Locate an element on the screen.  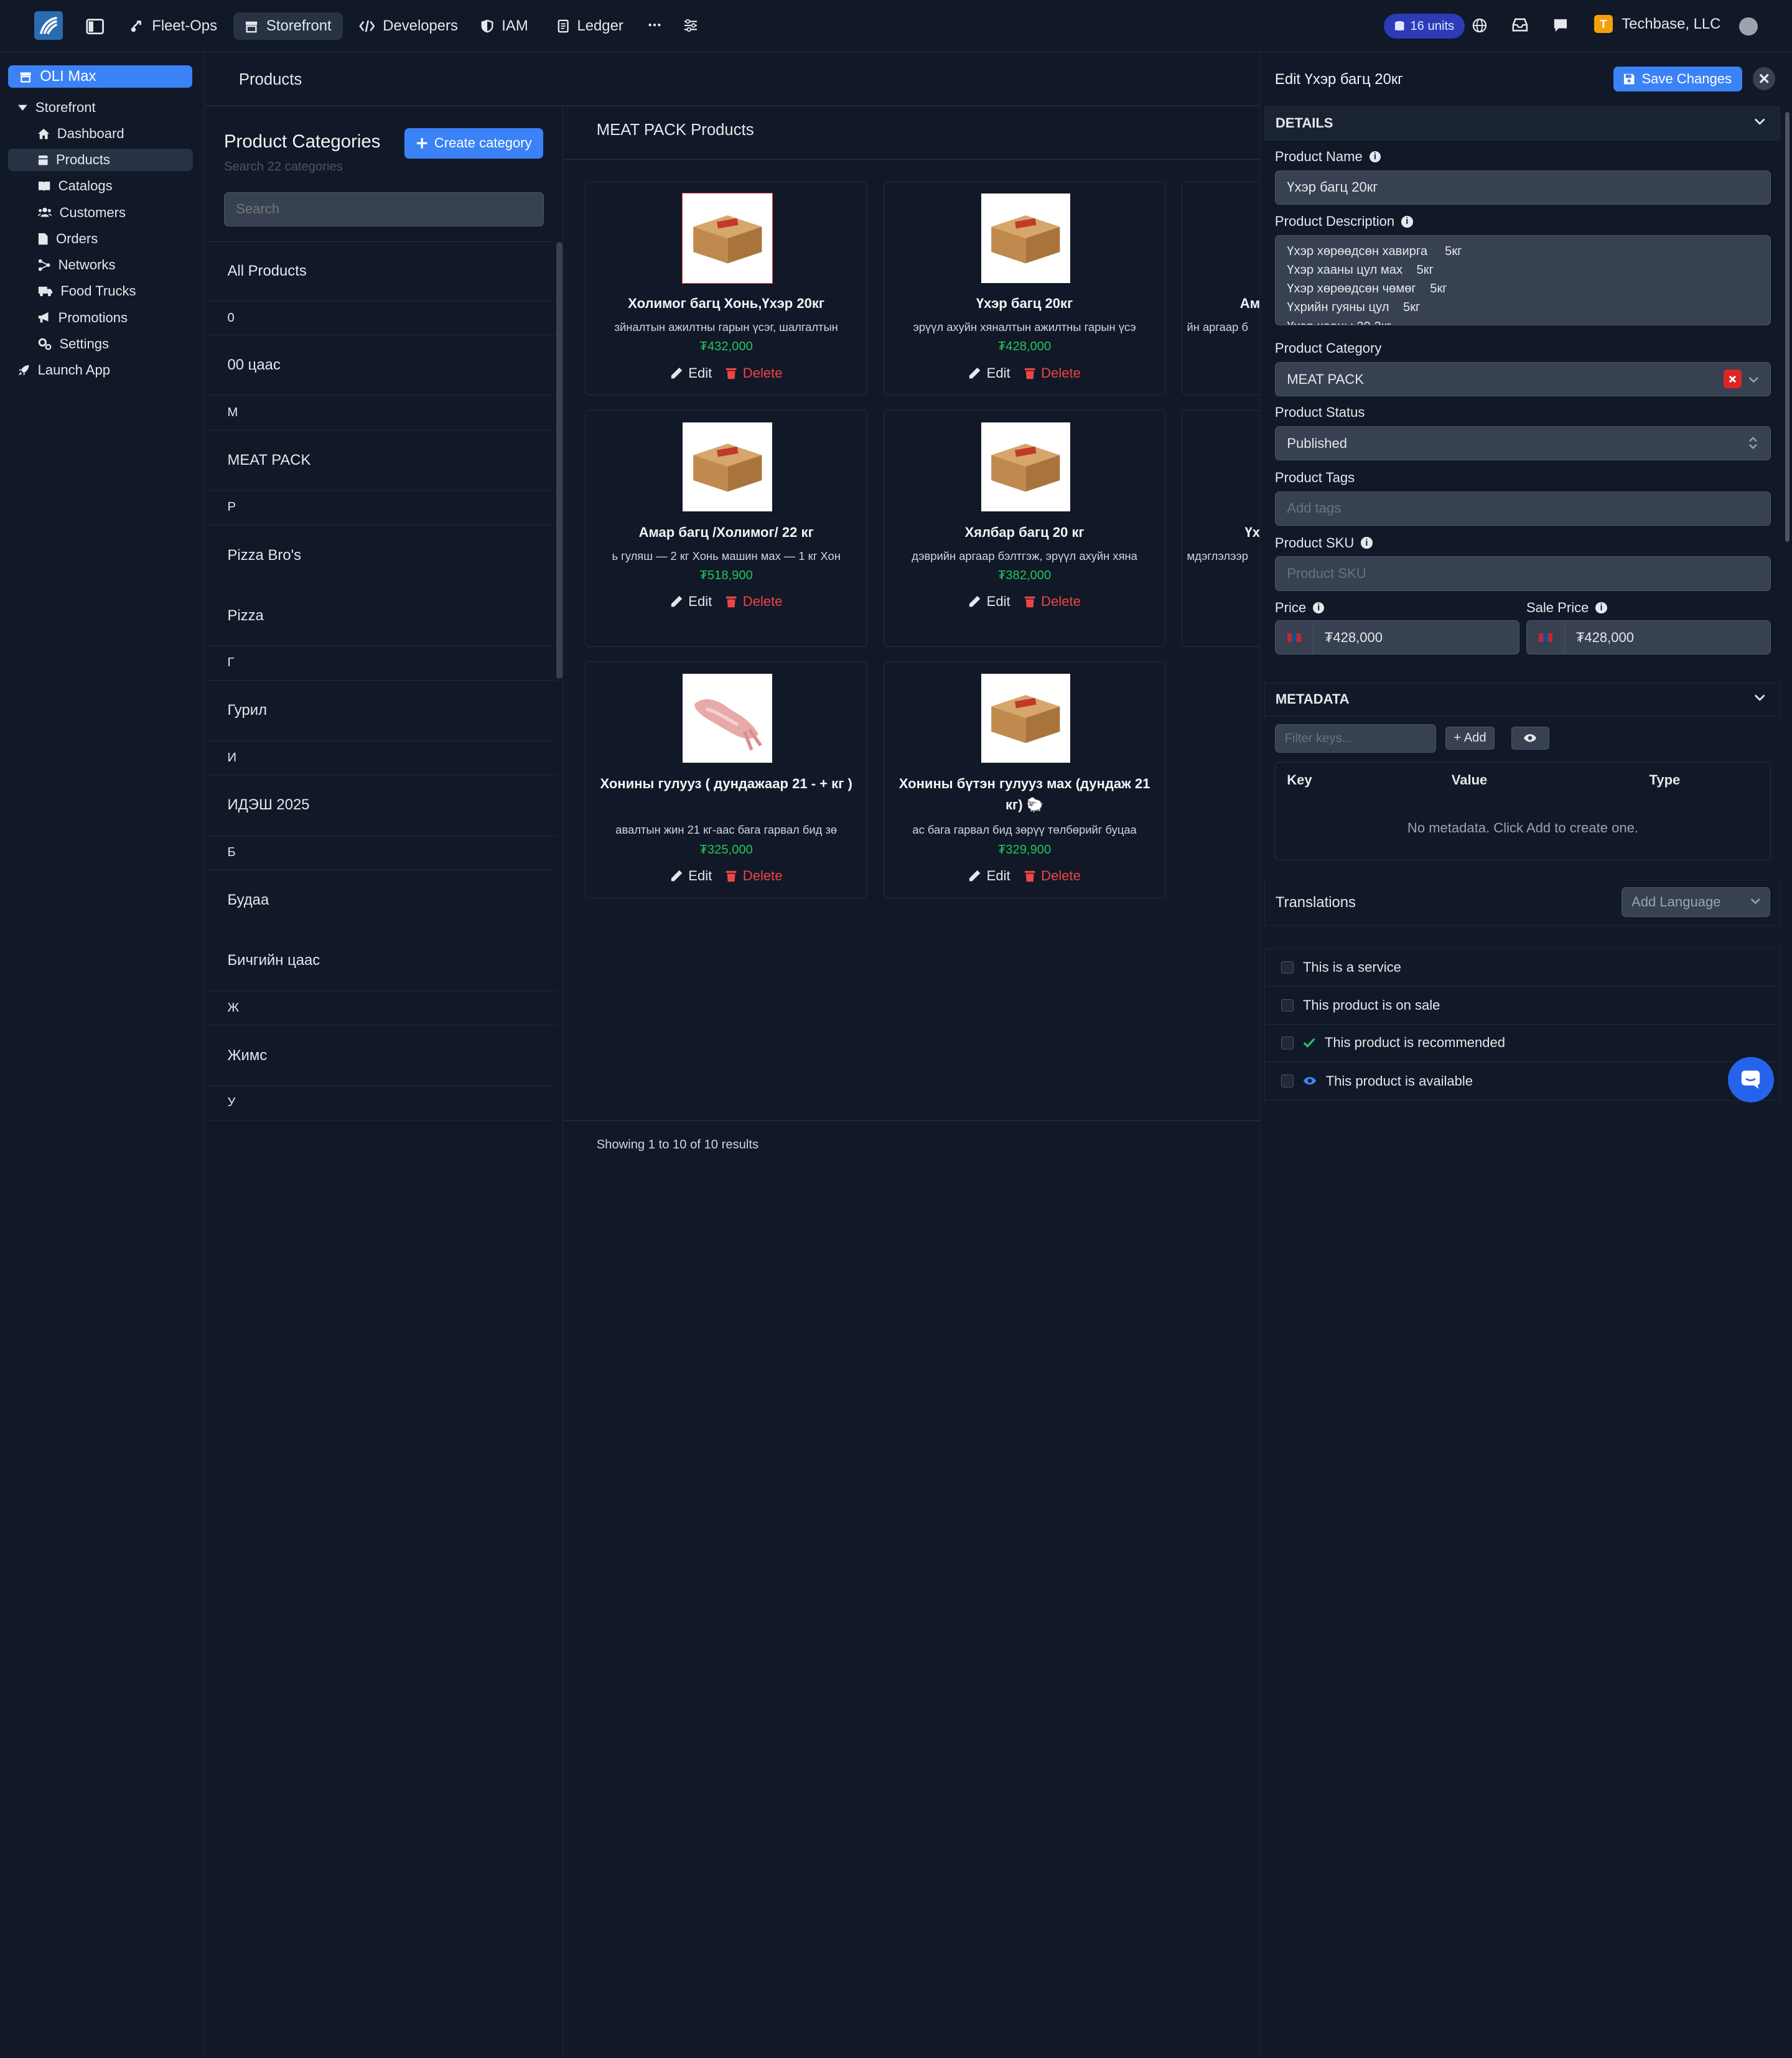
category-label: Жимс is located at coordinates (248, 1055).